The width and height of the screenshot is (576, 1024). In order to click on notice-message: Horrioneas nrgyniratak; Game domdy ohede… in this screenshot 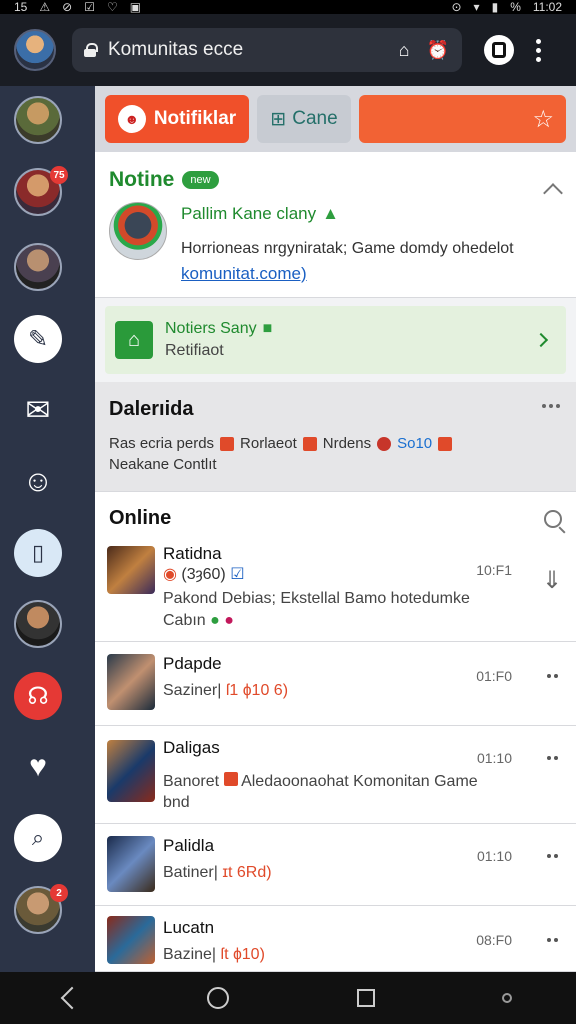, I will do `click(347, 248)`.